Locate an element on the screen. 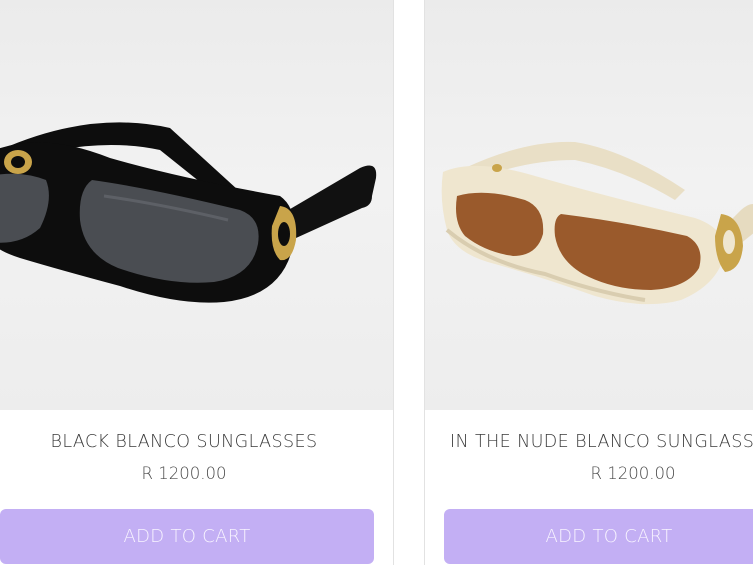 This screenshot has width=753, height=565. product-title: BLACK BLANCO SUNGLASSES is located at coordinates (184, 442).